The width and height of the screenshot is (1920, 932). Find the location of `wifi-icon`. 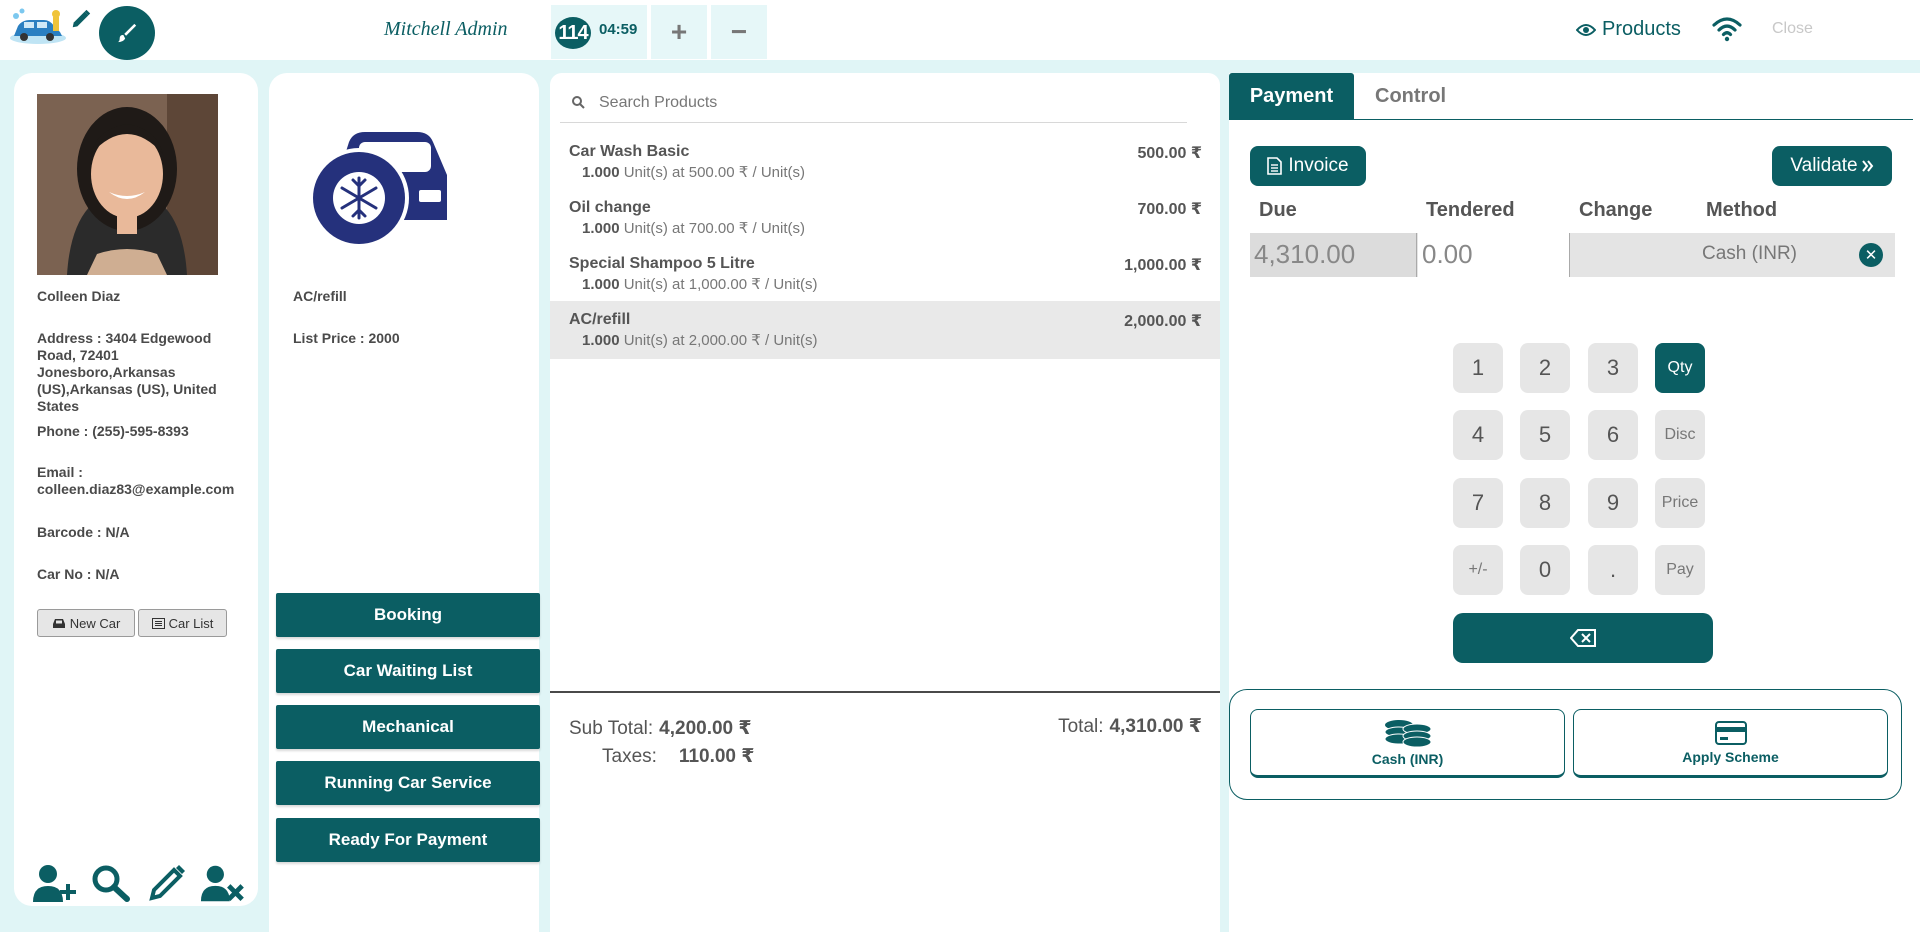

wifi-icon is located at coordinates (1727, 29).